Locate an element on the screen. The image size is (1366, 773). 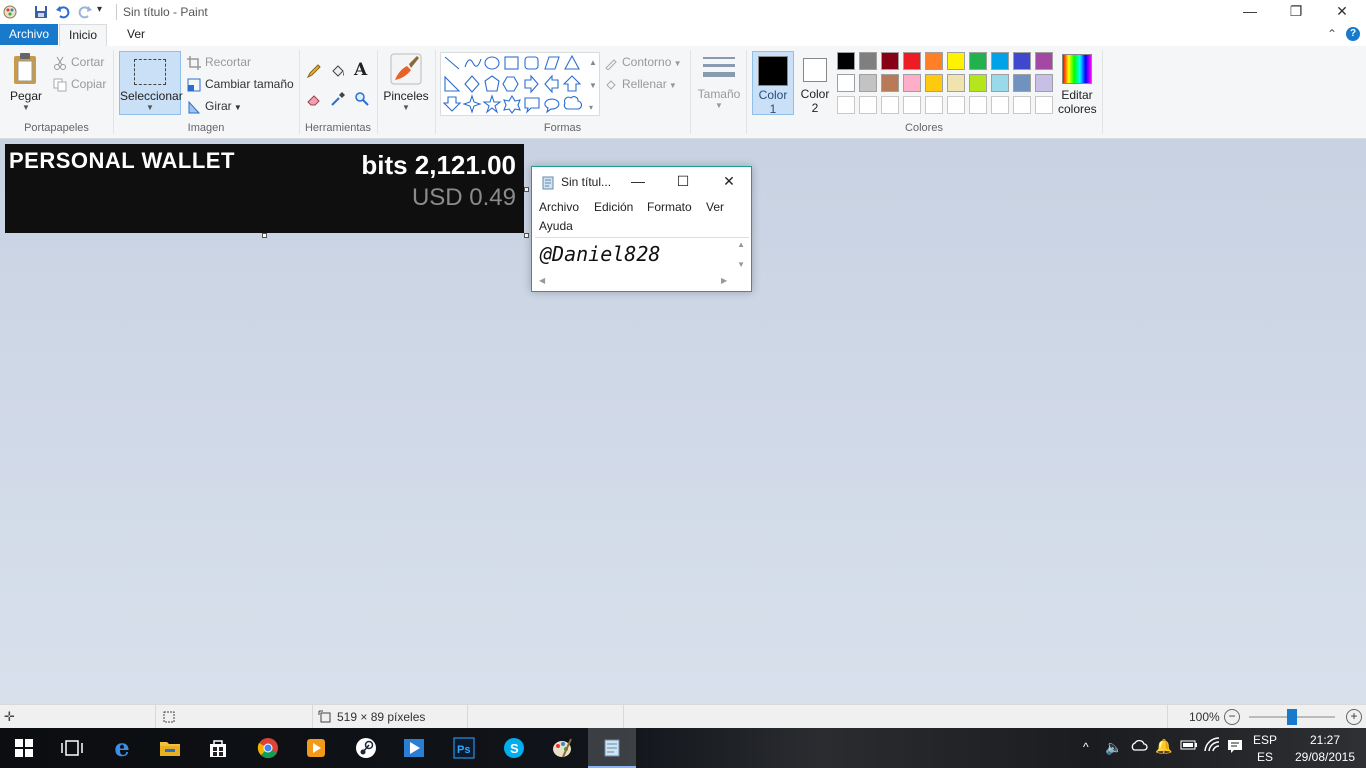
paste-button: Pegar ▼ is located at coordinates (26, 85).